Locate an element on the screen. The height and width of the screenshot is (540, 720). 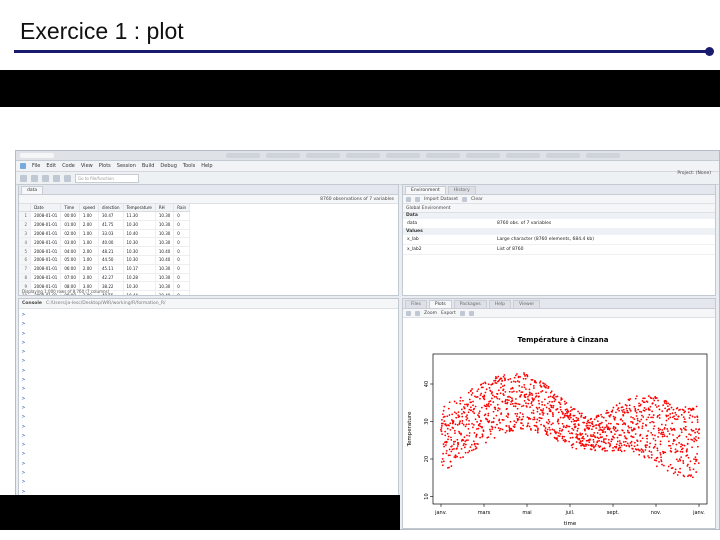
menu-help: Help is located at coordinates (206, 166).